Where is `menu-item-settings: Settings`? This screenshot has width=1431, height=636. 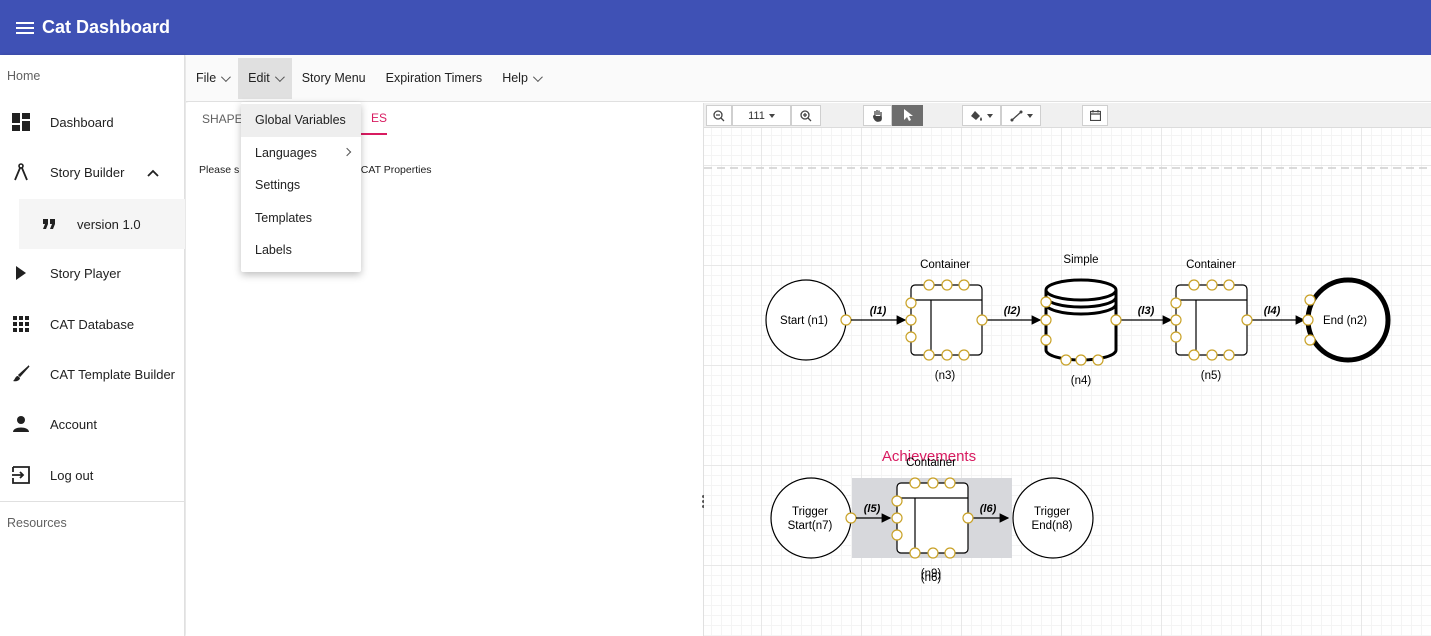 menu-item-settings: Settings is located at coordinates (301, 185).